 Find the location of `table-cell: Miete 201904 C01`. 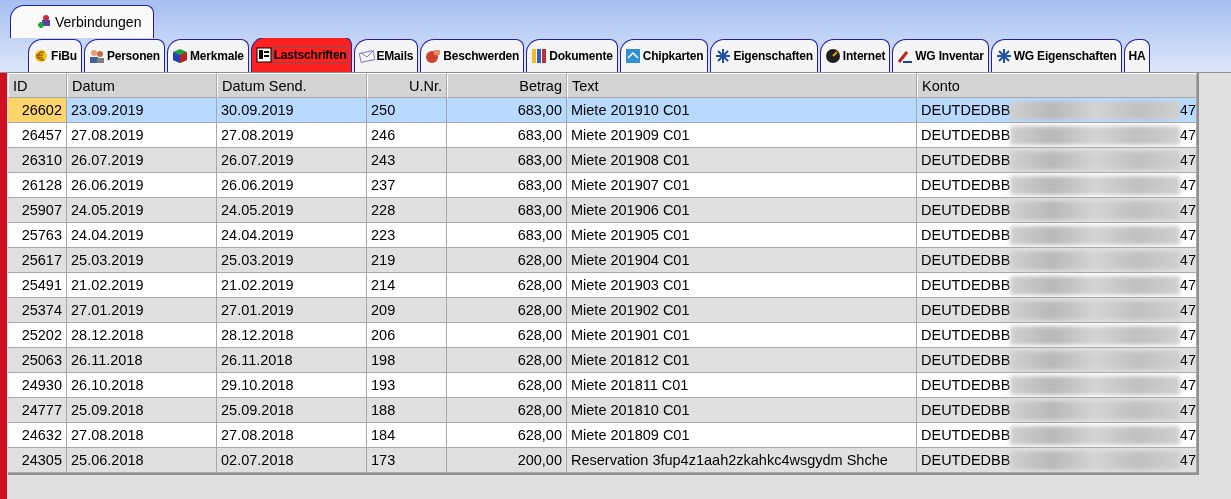

table-cell: Miete 201904 C01 is located at coordinates (742, 260).